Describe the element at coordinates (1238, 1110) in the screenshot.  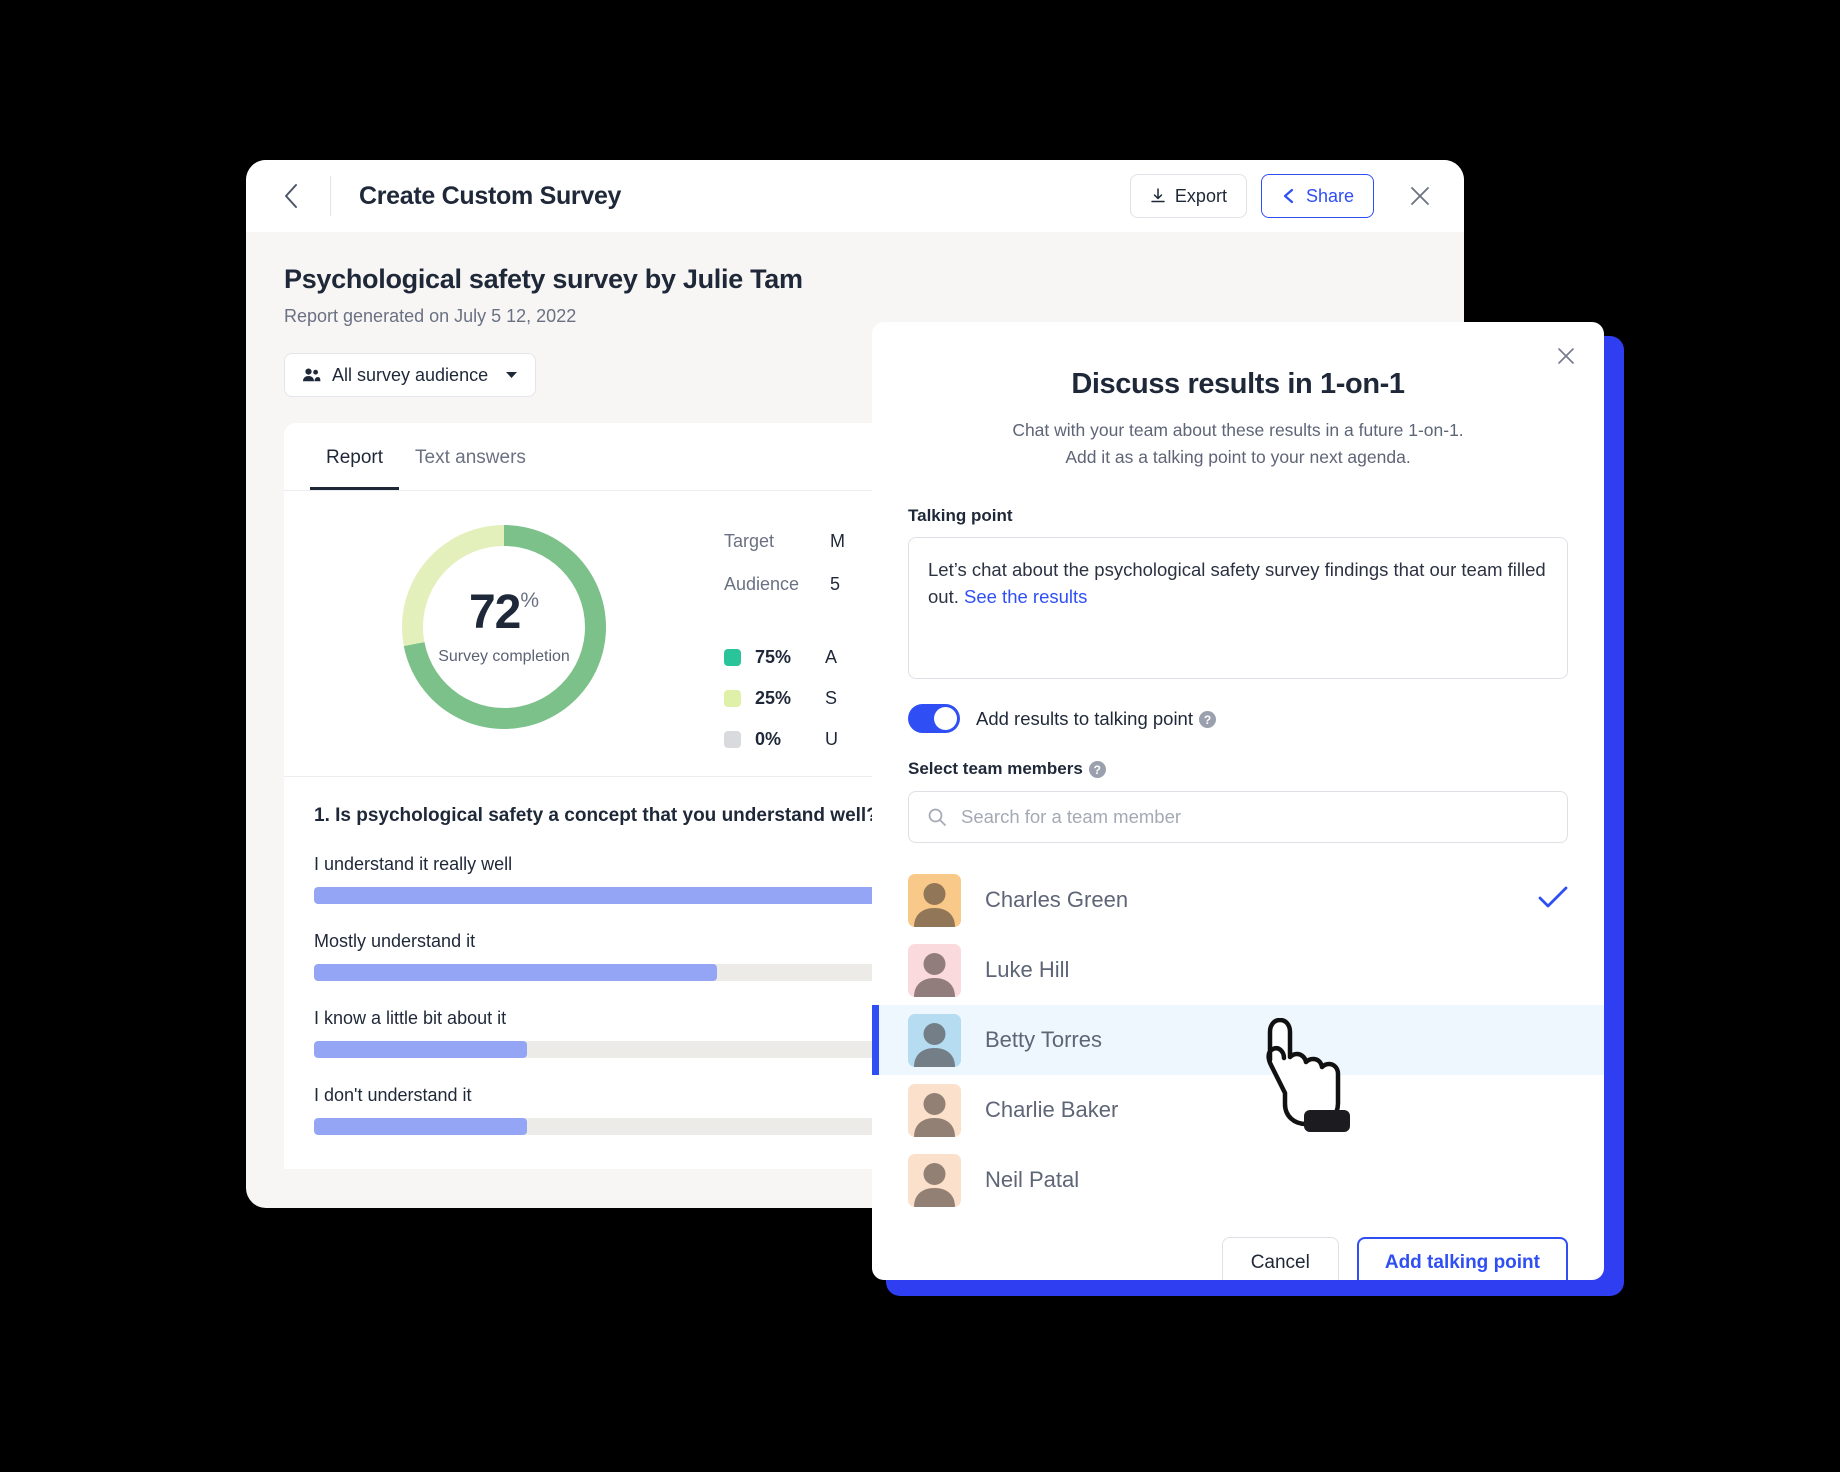
I see `team-member-row: Charlie Baker` at that location.